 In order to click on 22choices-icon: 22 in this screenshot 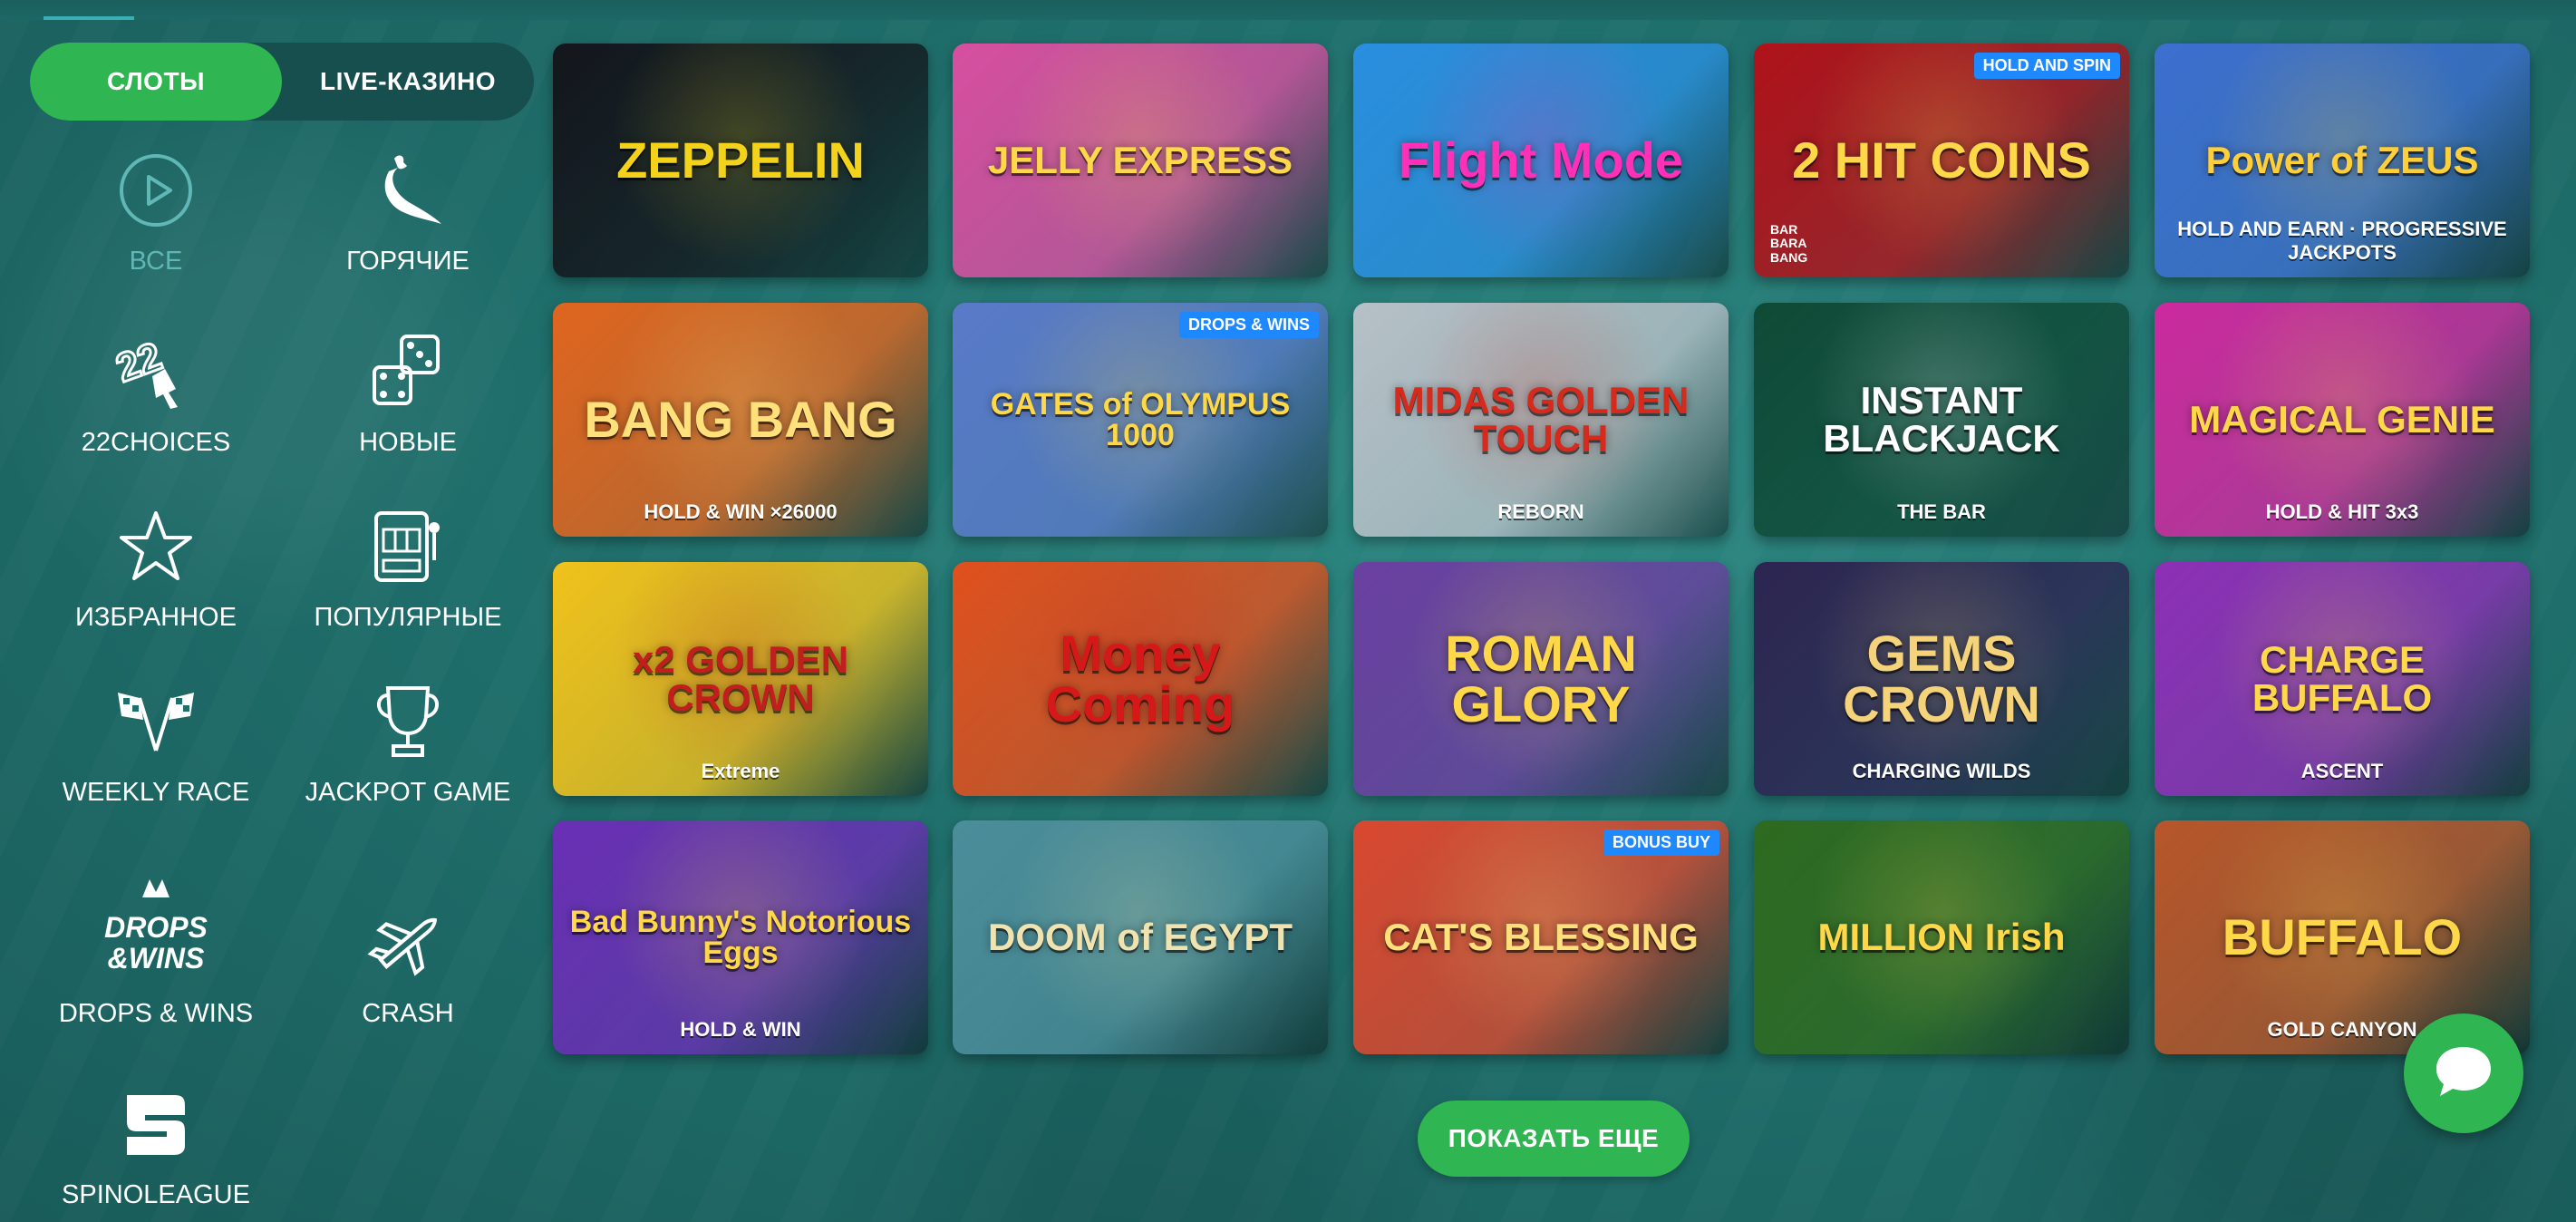, I will do `click(156, 372)`.